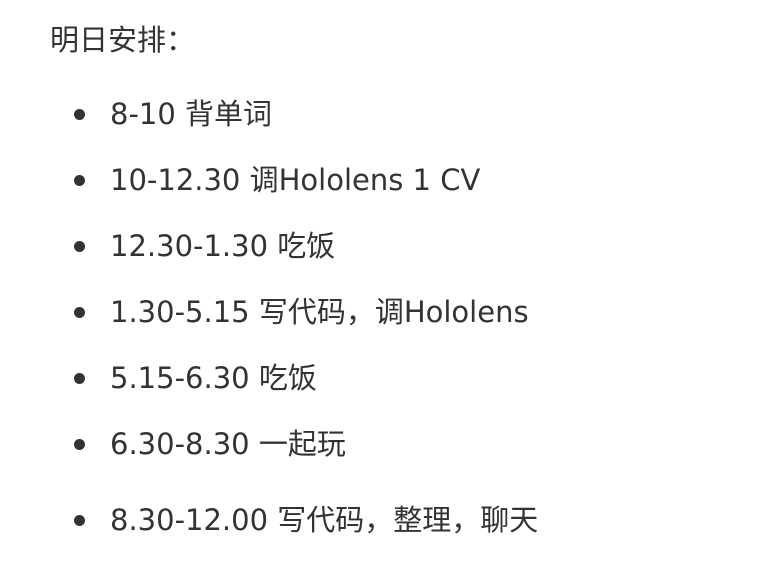  I want to click on schedule-item: 10-12.30 调Hololens 1 CV, so click(385, 180).